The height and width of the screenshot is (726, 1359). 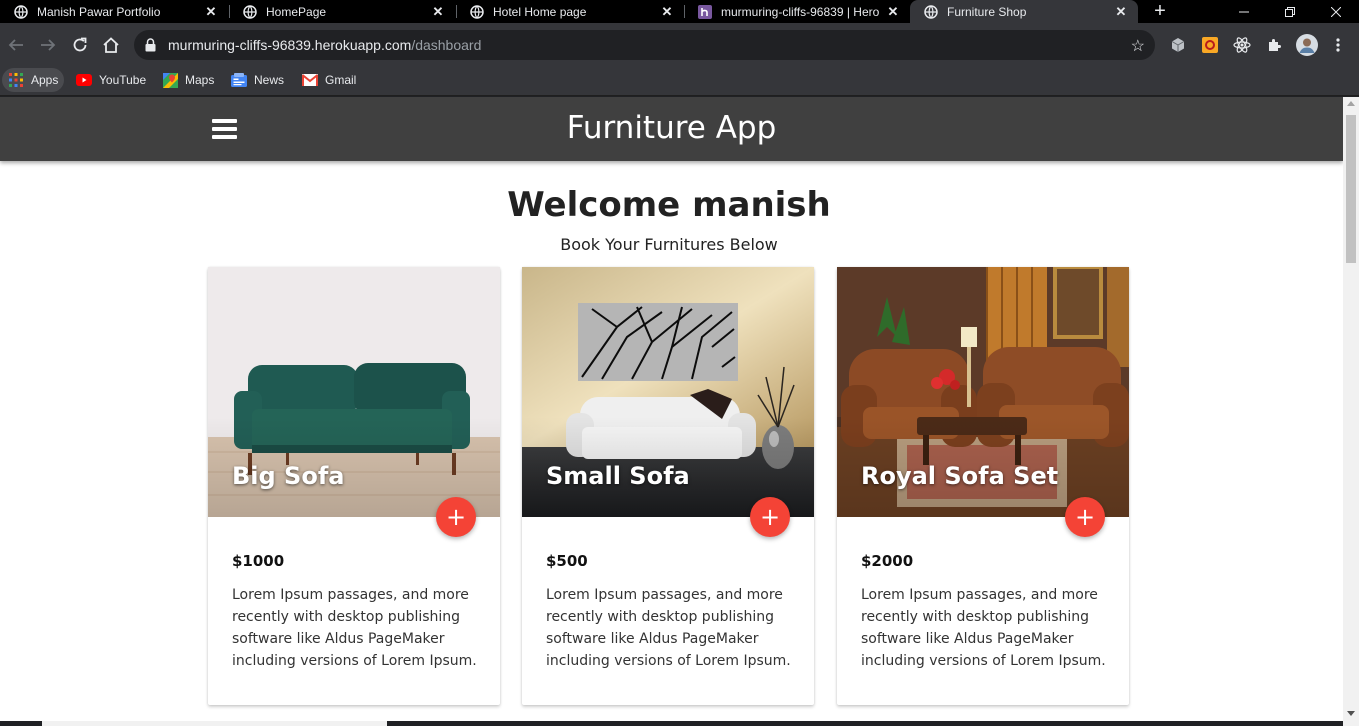 I want to click on browser-tab-active: Furniture Shop ✕, so click(x=1024, y=11).